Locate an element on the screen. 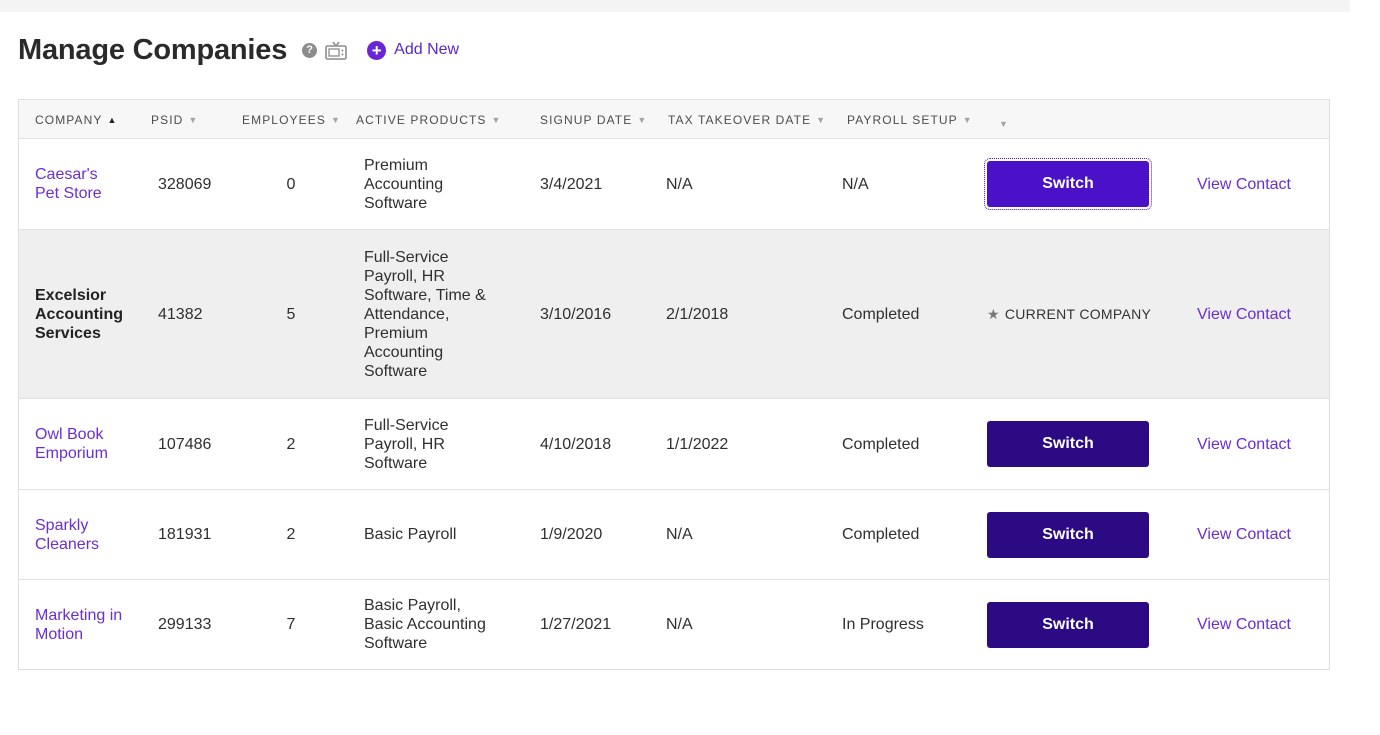  column-header-psid: PSID ▼ is located at coordinates (174, 119).